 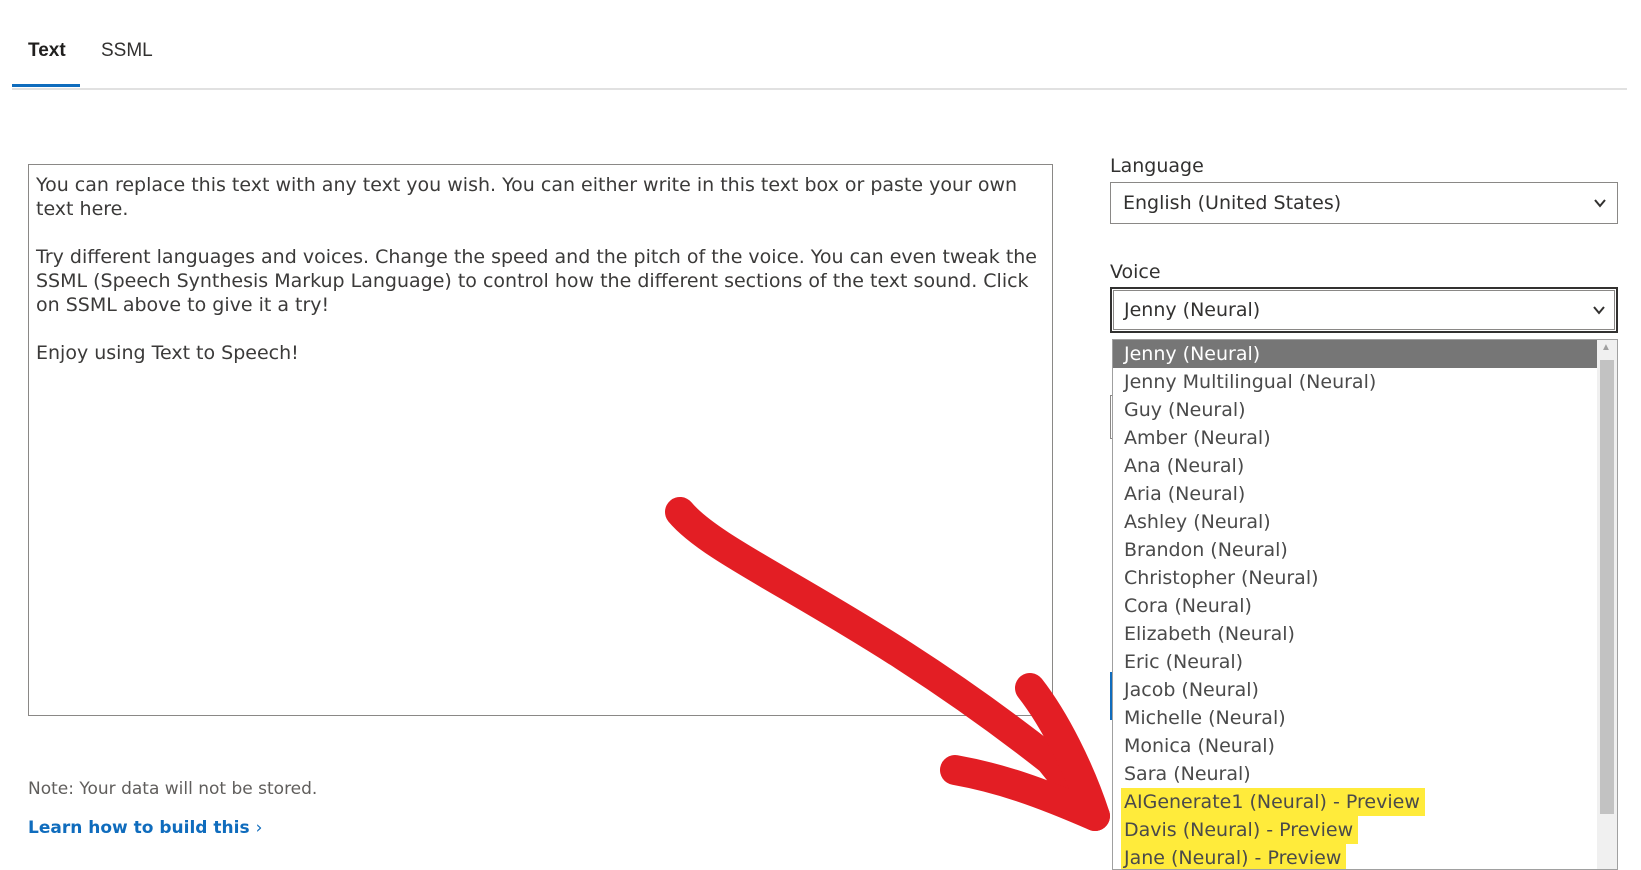 I want to click on voice-option-label: Christopher (Neural), so click(x=1221, y=578).